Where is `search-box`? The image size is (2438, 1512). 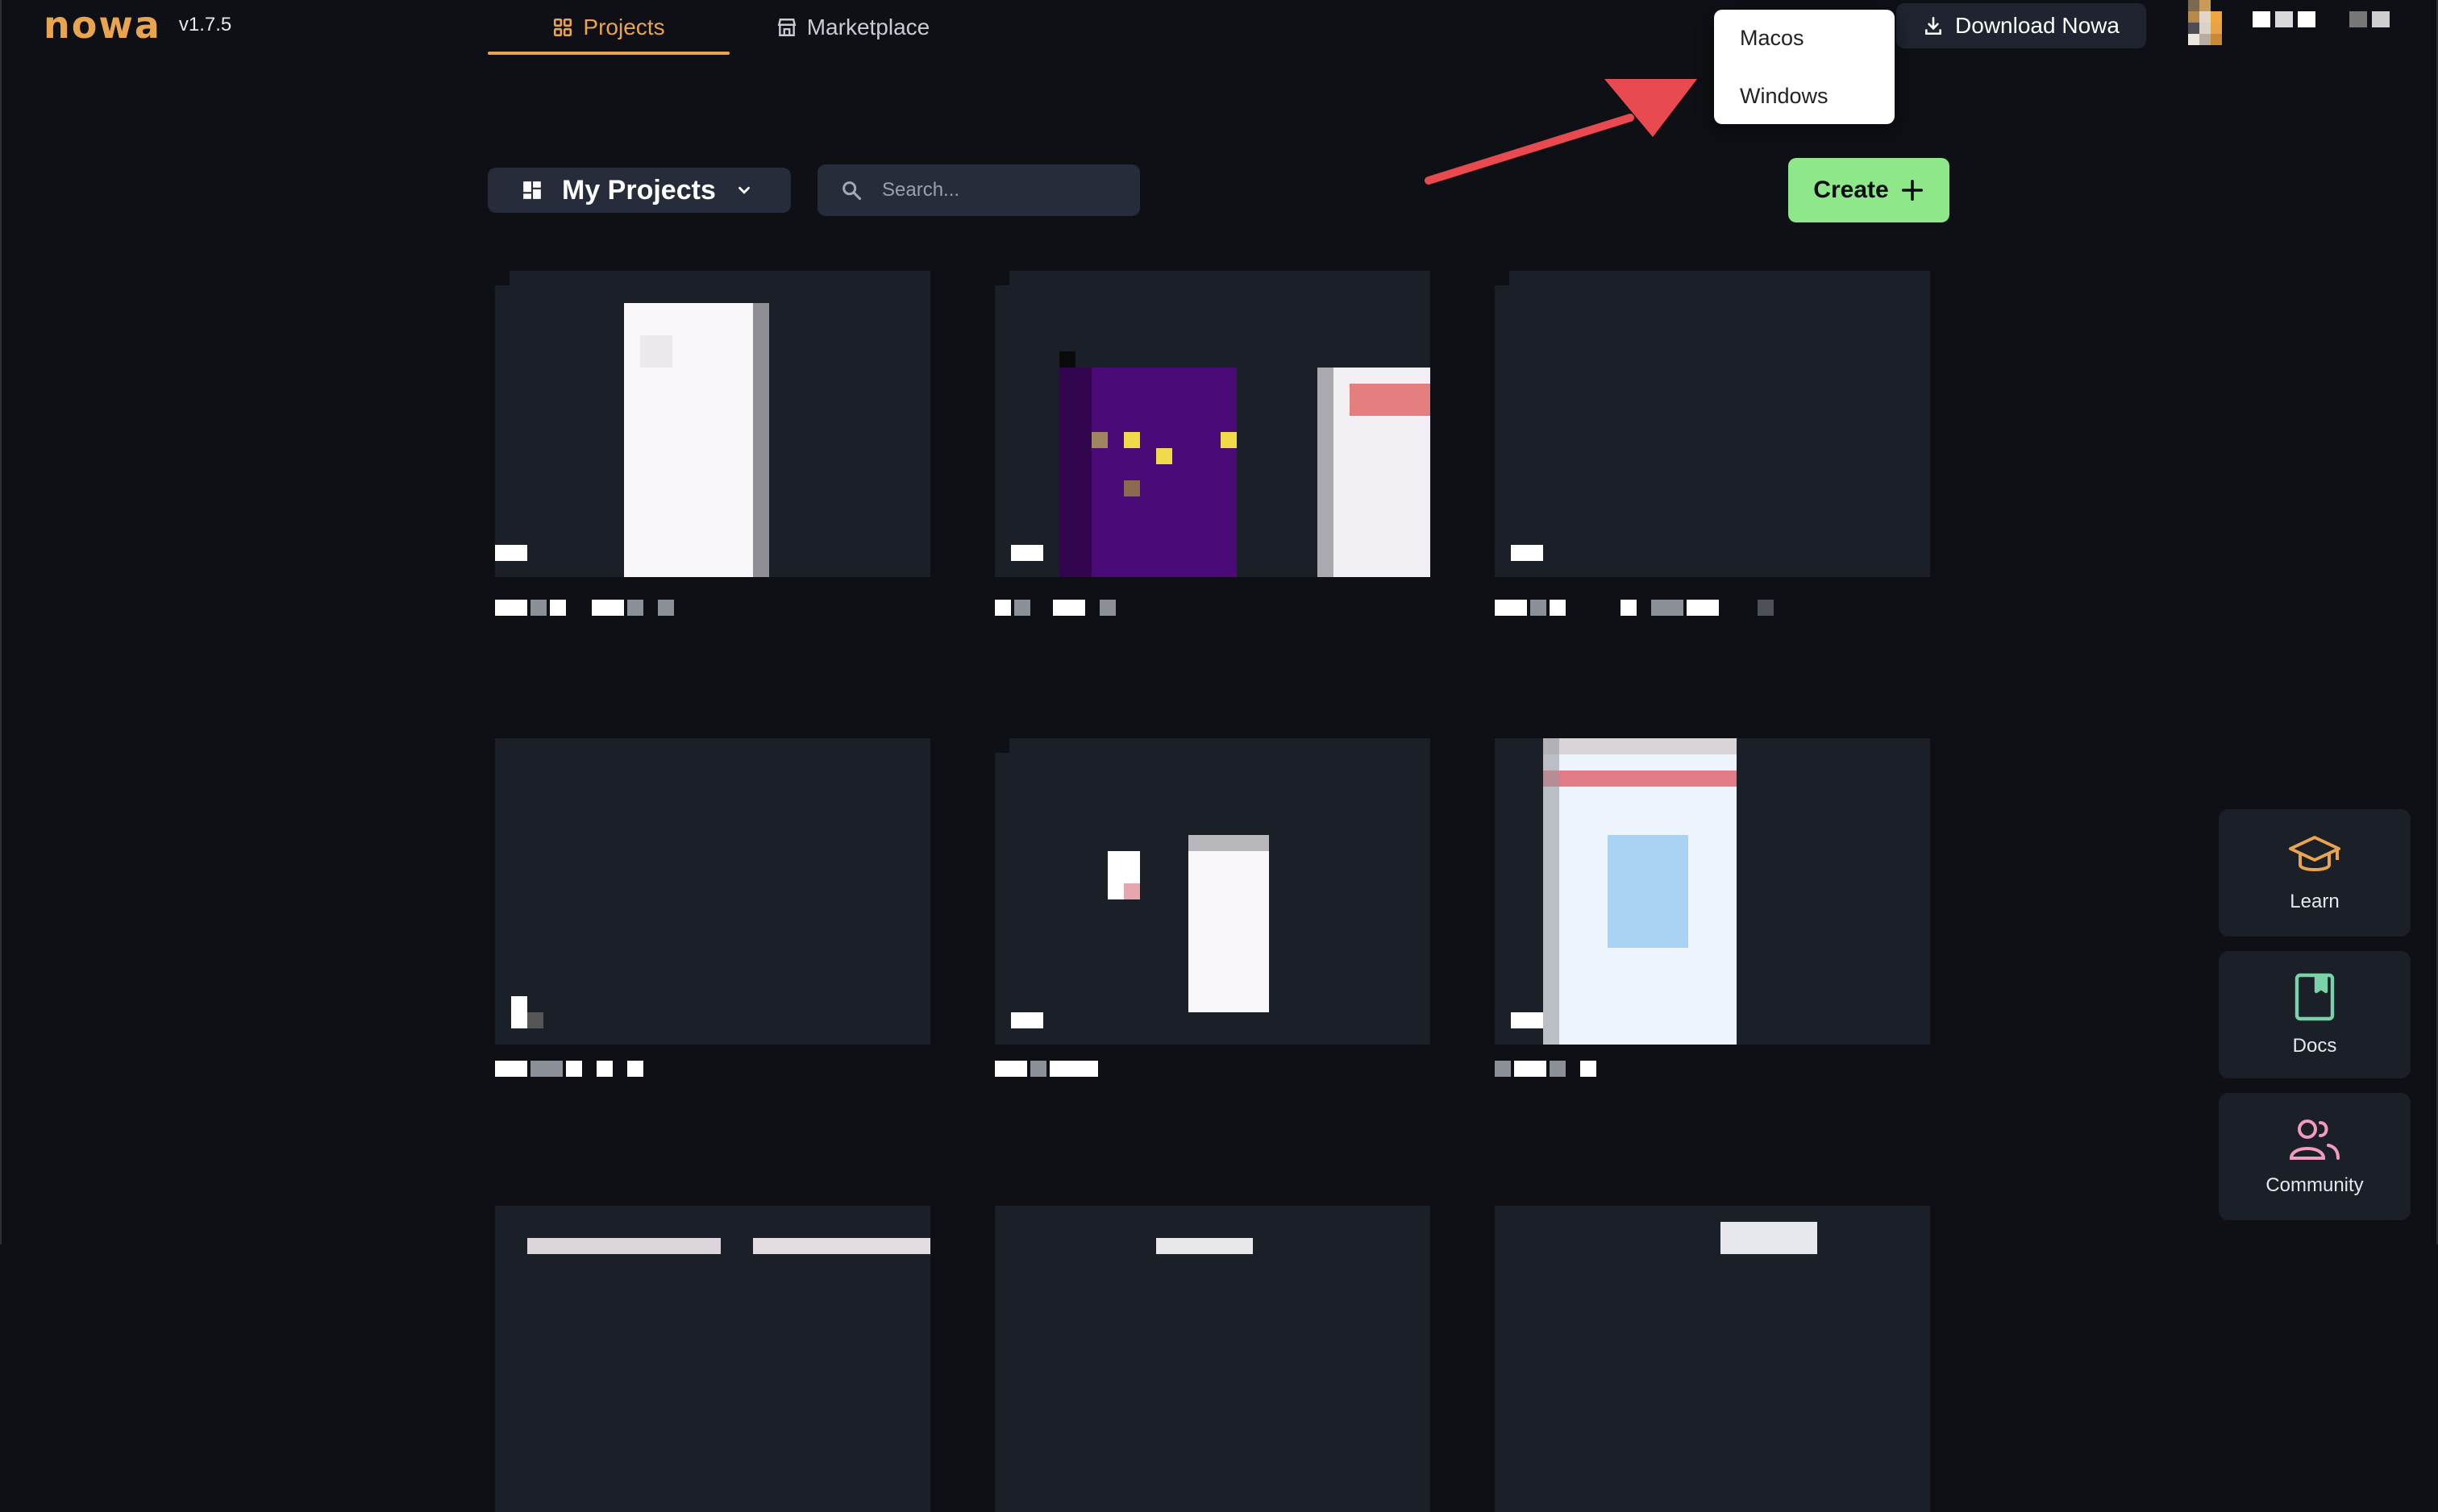 search-box is located at coordinates (979, 190).